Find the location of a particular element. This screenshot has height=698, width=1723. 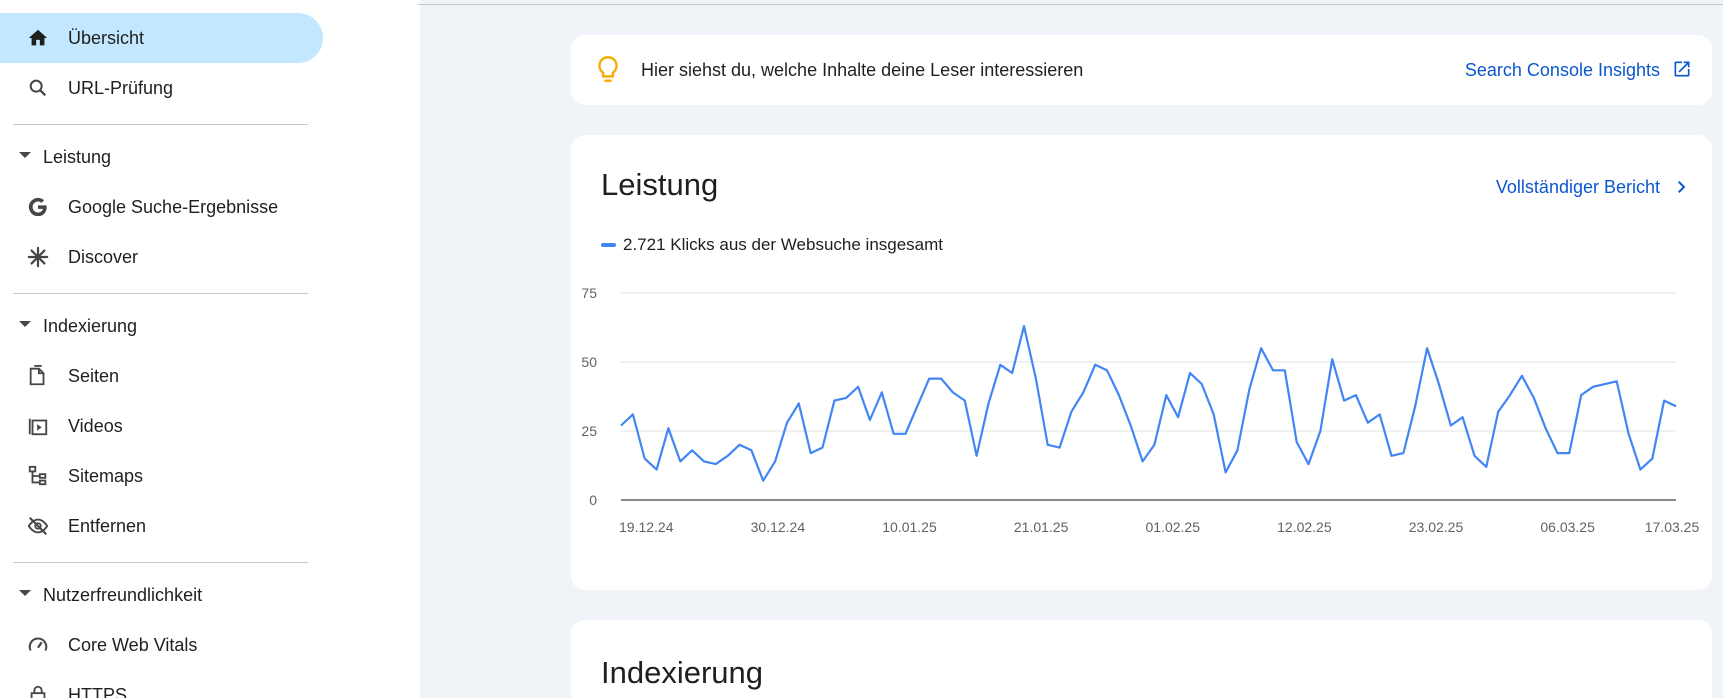

visibility-off-icon is located at coordinates (38, 526).